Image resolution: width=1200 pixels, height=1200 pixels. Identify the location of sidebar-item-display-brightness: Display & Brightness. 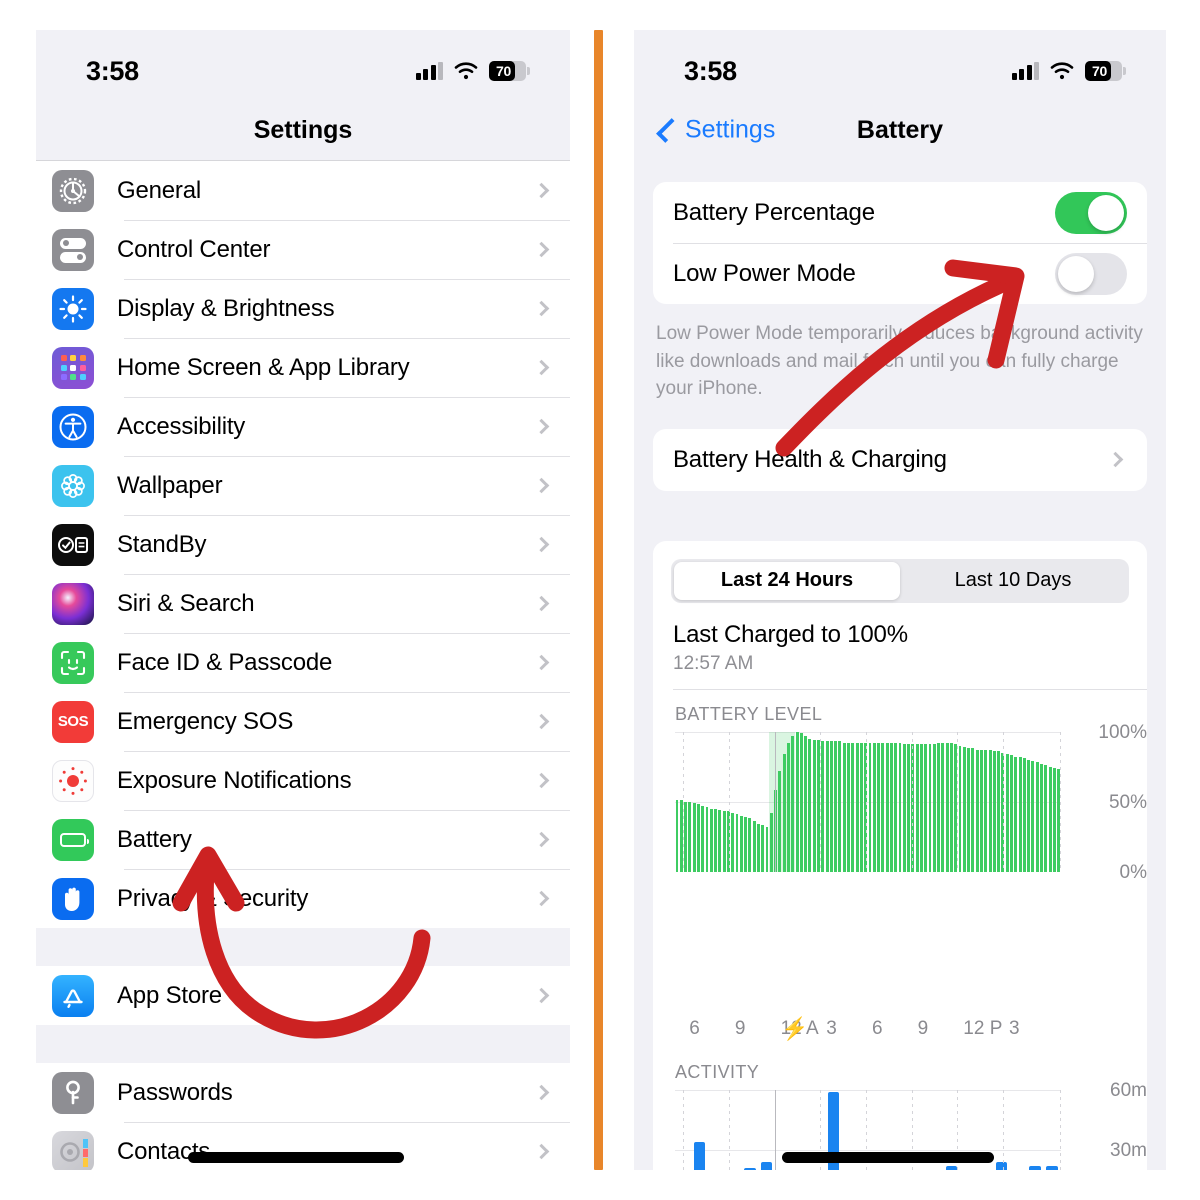
(303, 308).